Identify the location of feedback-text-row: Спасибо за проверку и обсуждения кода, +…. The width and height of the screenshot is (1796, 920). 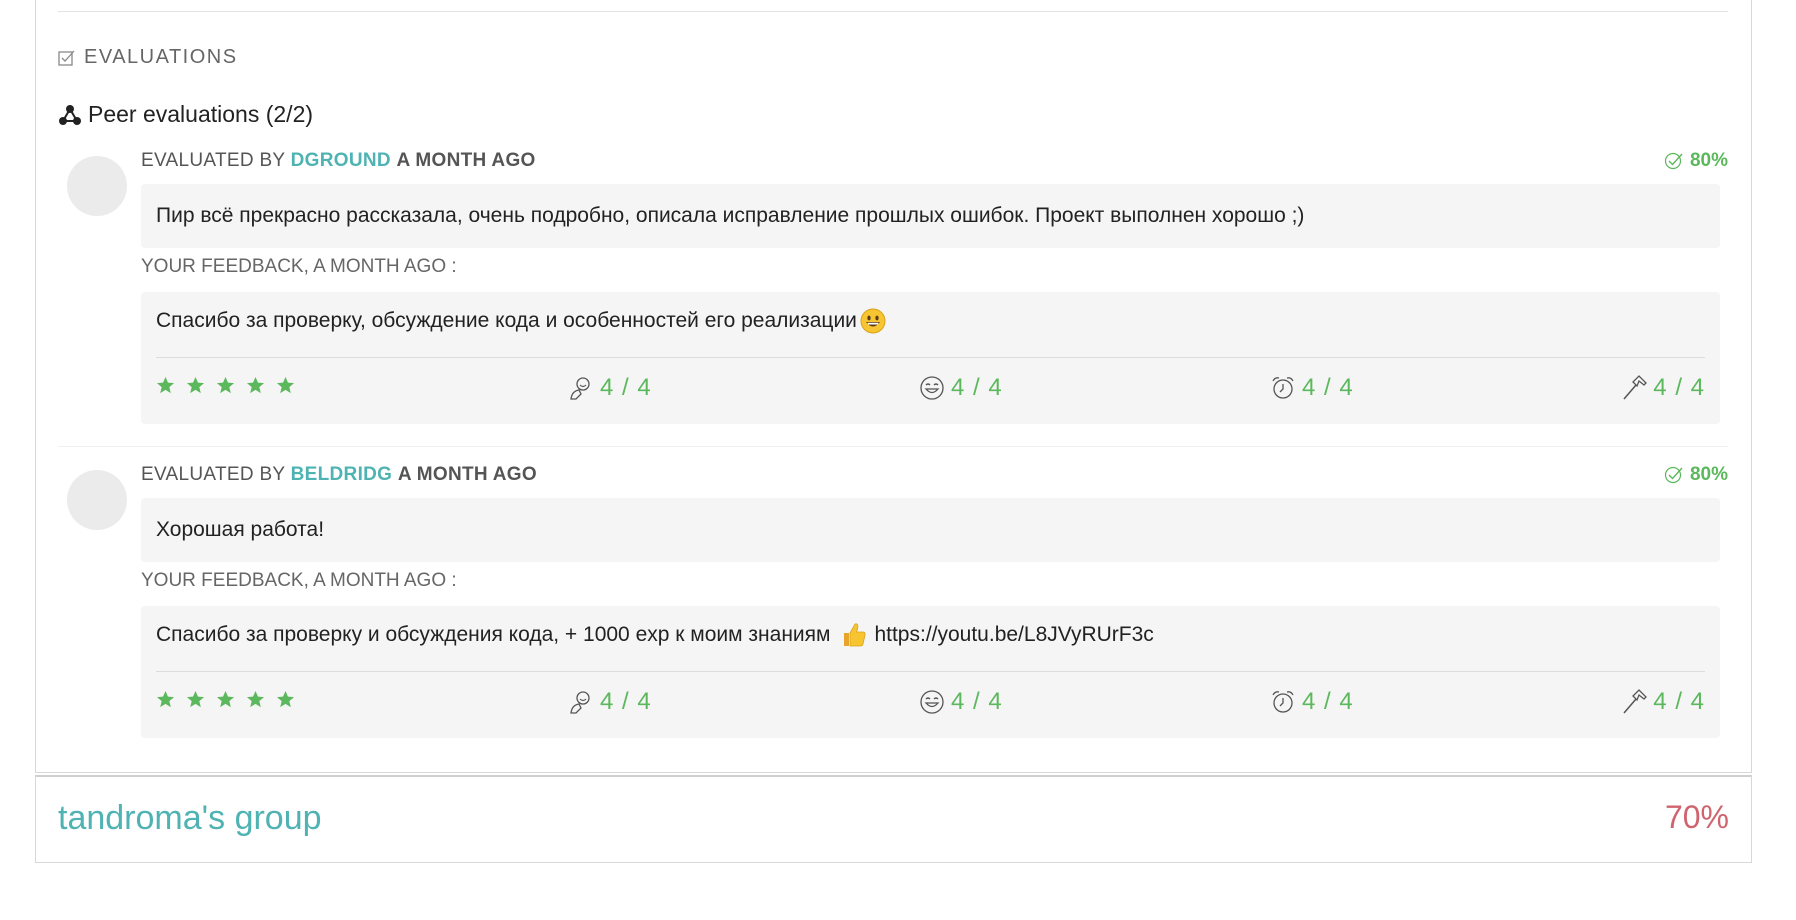
(655, 635).